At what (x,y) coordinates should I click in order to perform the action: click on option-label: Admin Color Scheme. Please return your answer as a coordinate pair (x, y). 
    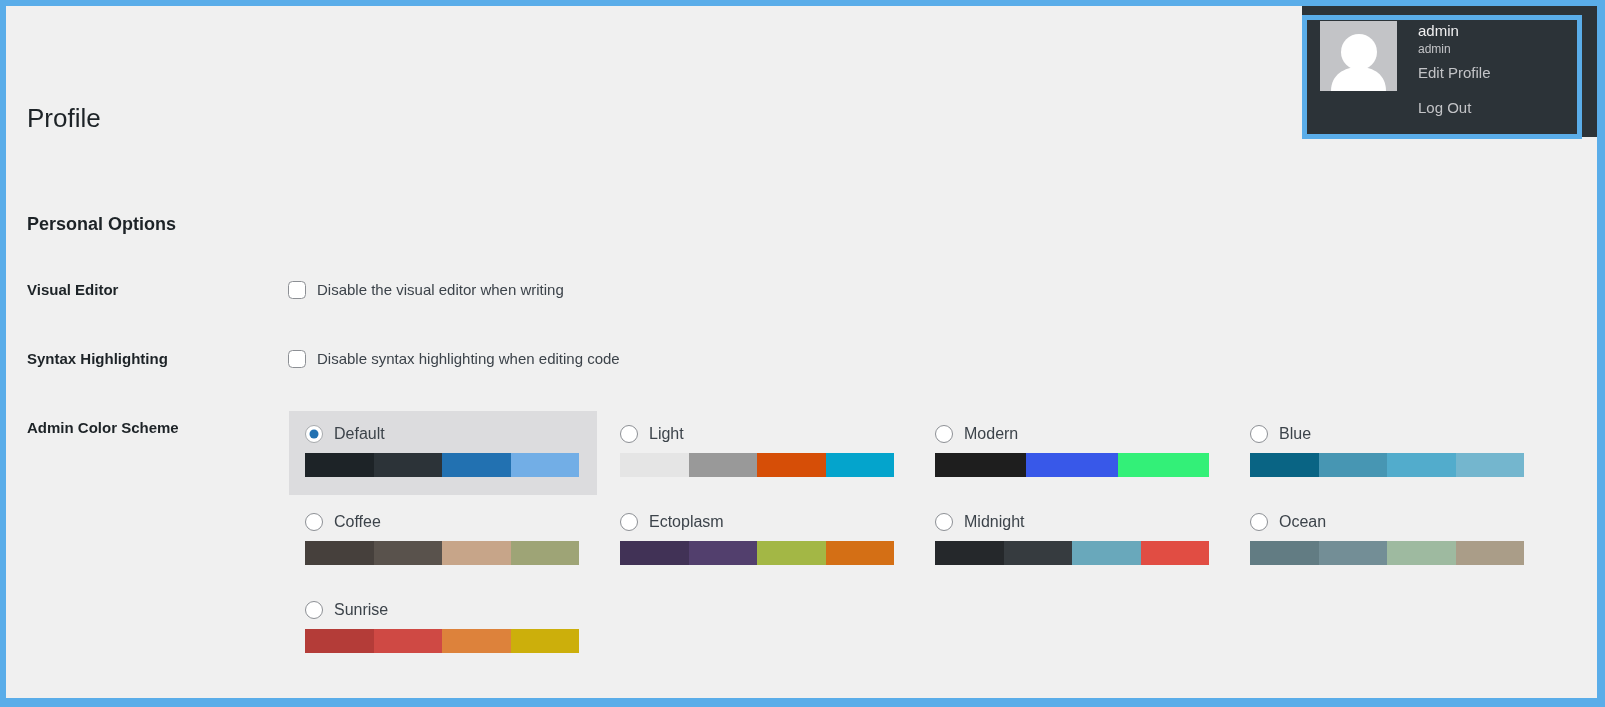
    Looking at the image, I should click on (103, 428).